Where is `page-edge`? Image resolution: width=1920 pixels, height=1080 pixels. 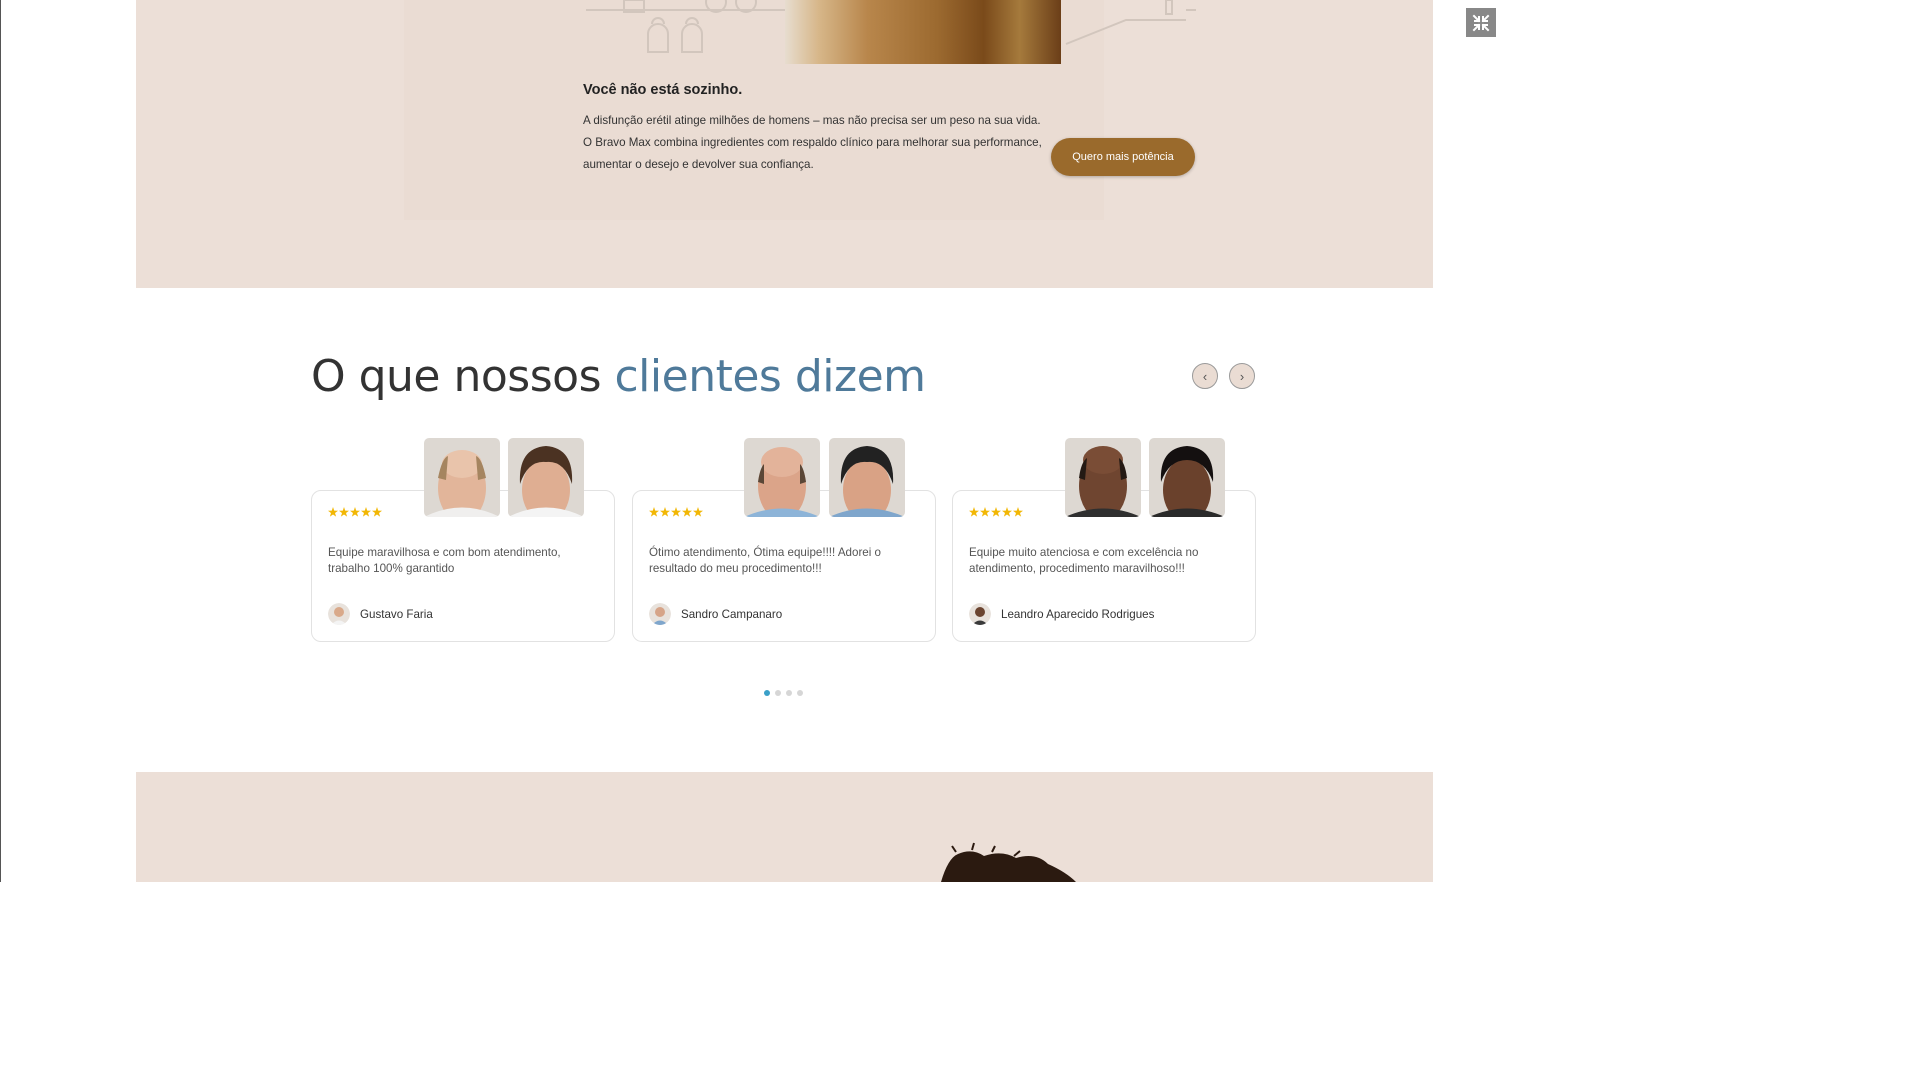 page-edge is located at coordinates (0, 441).